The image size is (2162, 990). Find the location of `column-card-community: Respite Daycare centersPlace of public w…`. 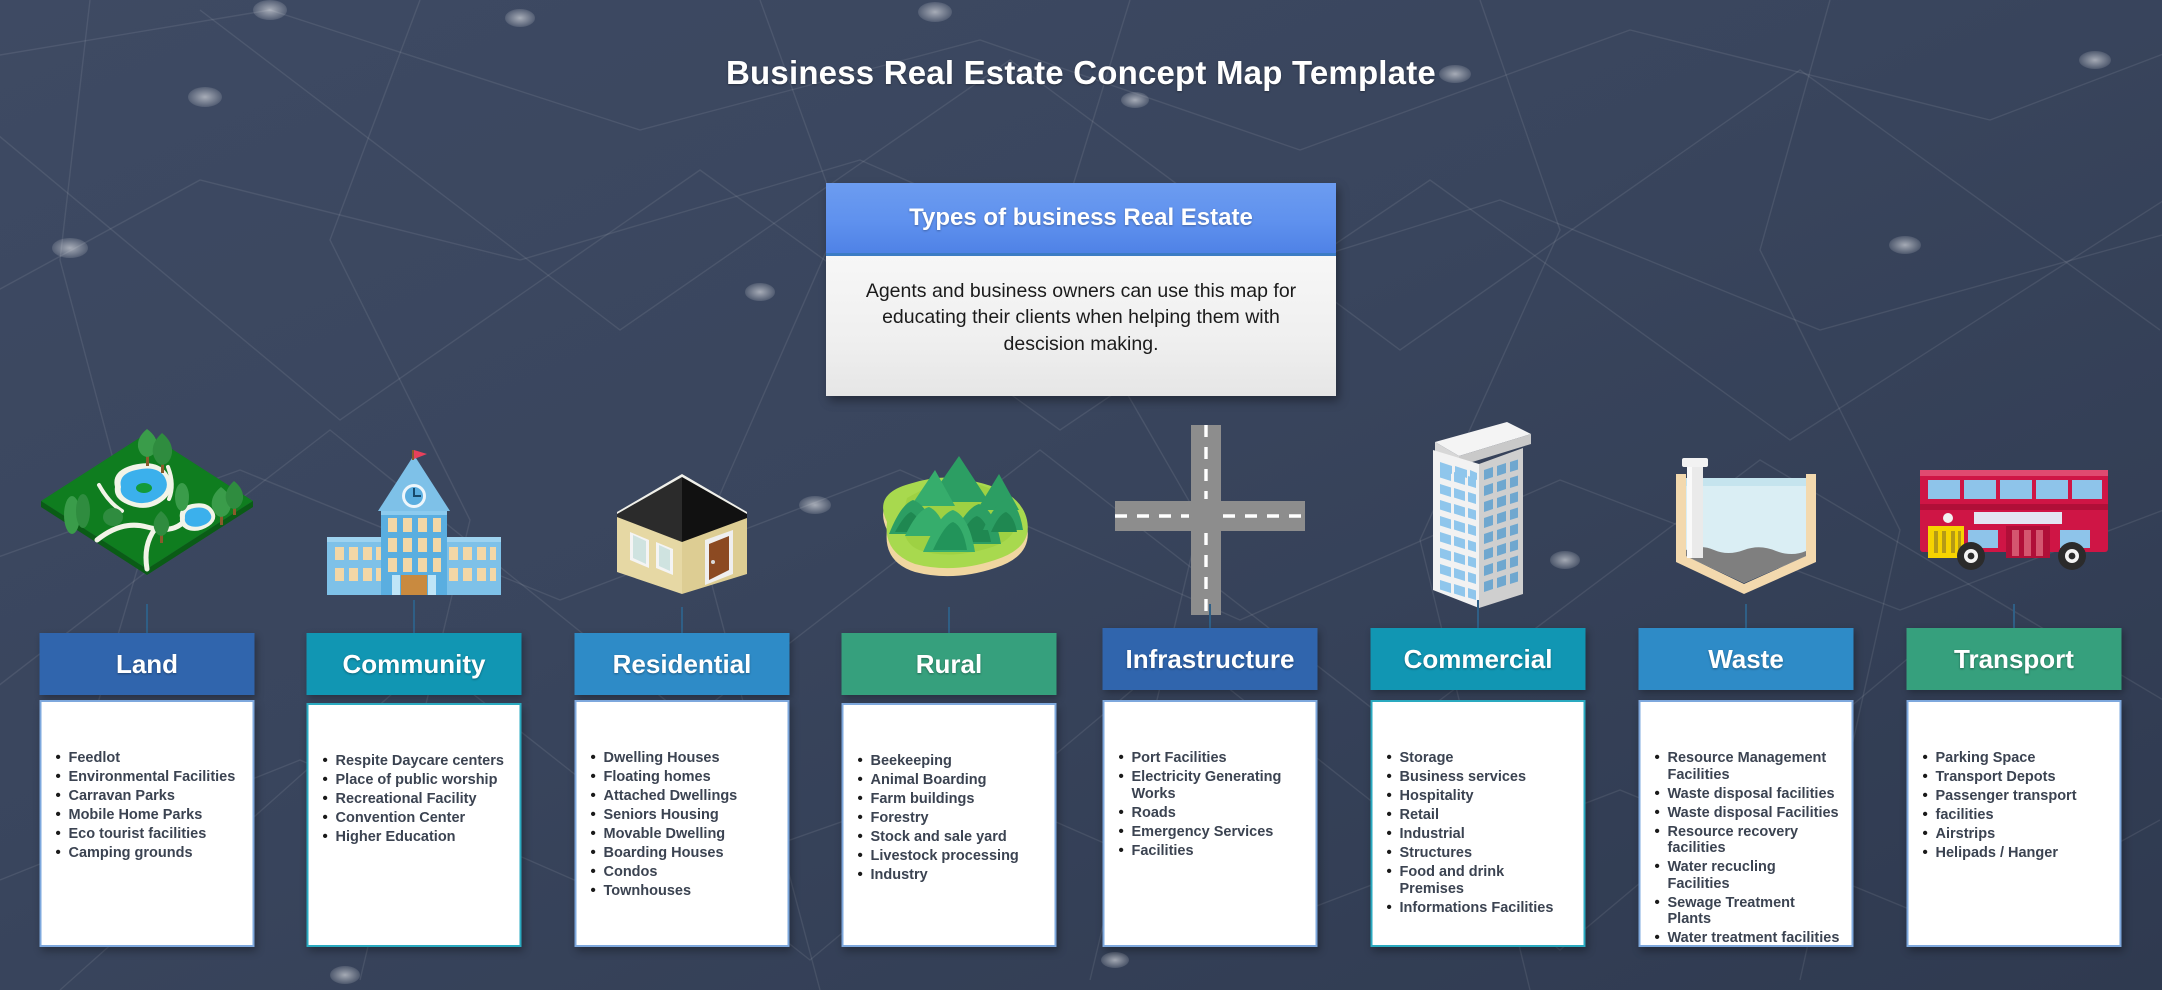

column-card-community: Respite Daycare centersPlace of public w… is located at coordinates (414, 825).